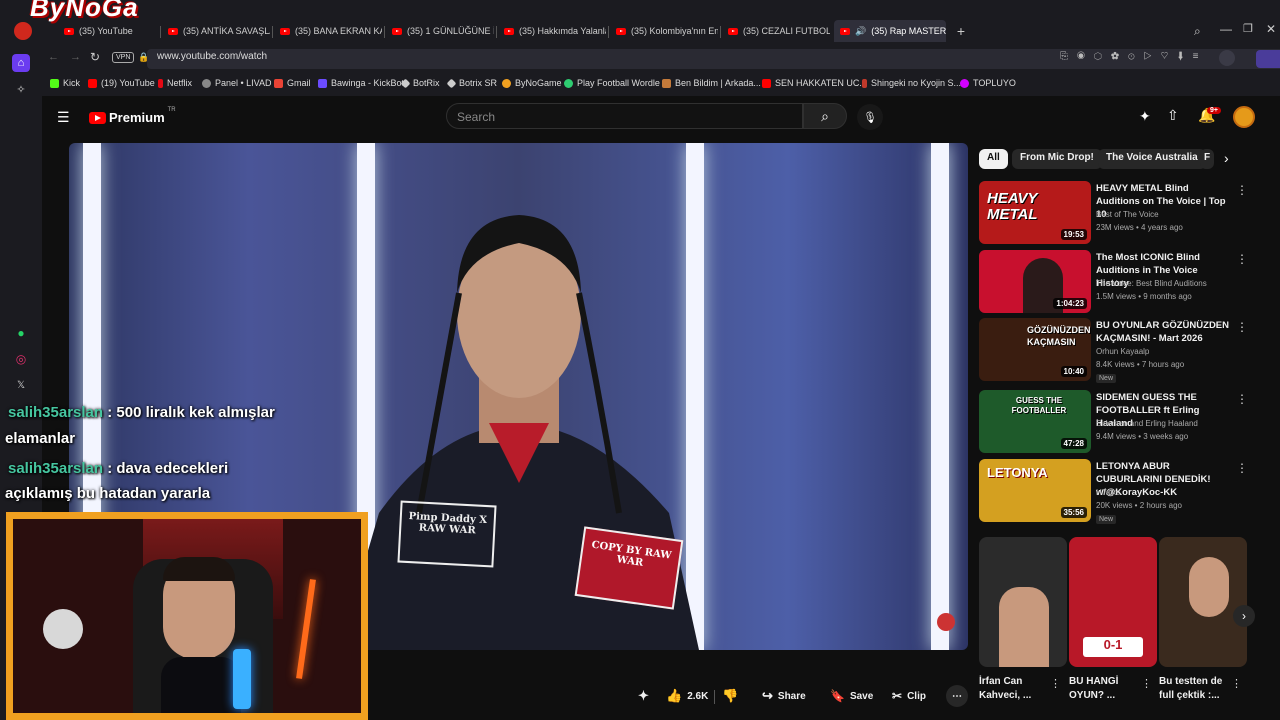 The width and height of the screenshot is (1280, 720). I want to click on tab-1: (35) YouTube, so click(108, 31).